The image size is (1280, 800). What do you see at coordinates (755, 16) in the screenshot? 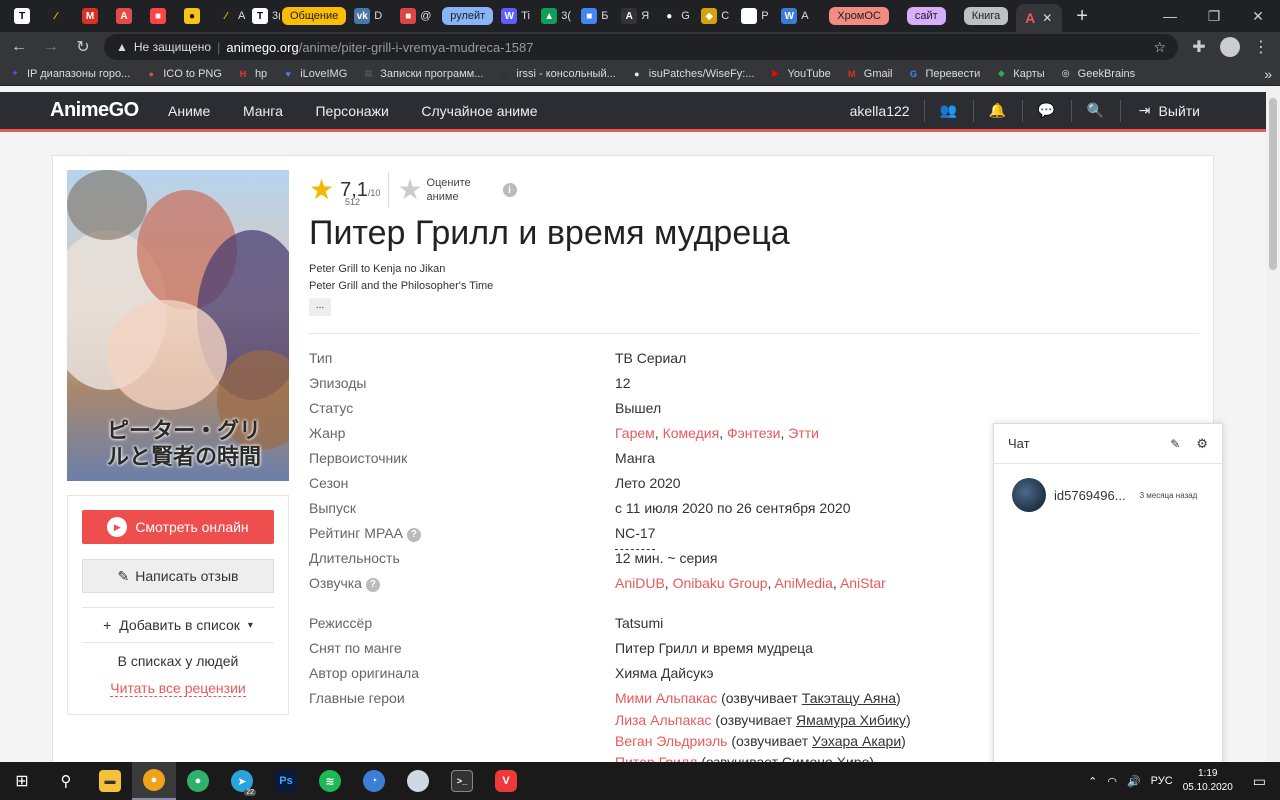
I see `browser-tab: ▣ P` at bounding box center [755, 16].